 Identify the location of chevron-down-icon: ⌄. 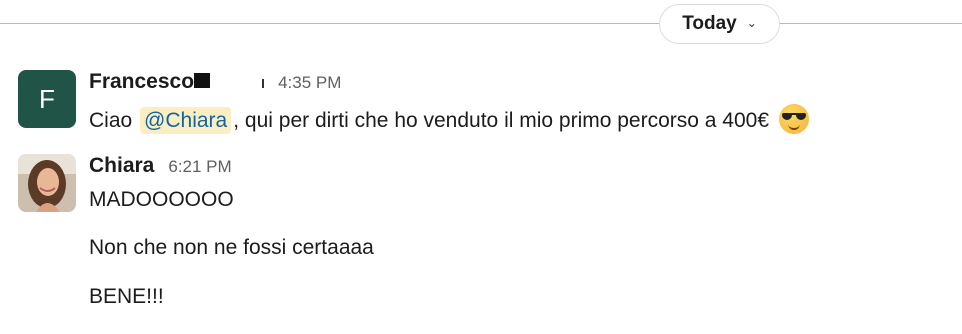
(751, 23).